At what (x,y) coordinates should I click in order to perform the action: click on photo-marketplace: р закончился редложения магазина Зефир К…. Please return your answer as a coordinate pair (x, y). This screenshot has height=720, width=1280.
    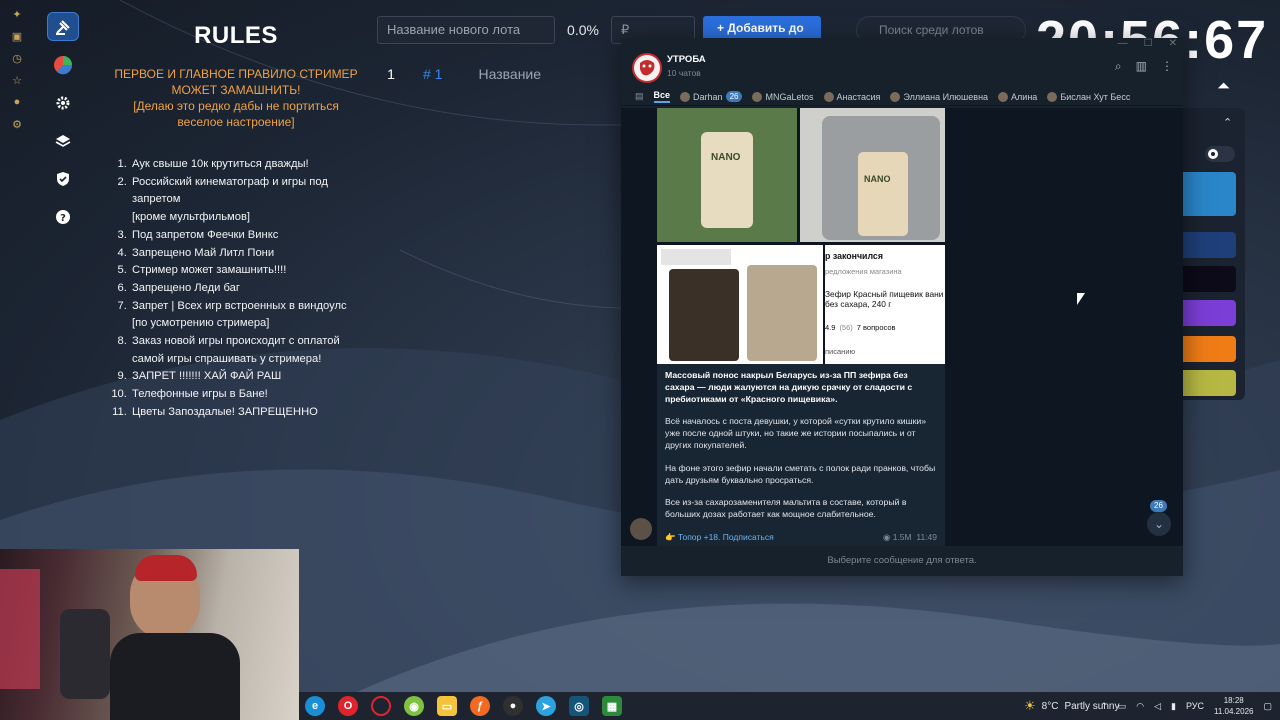
    Looking at the image, I should click on (885, 304).